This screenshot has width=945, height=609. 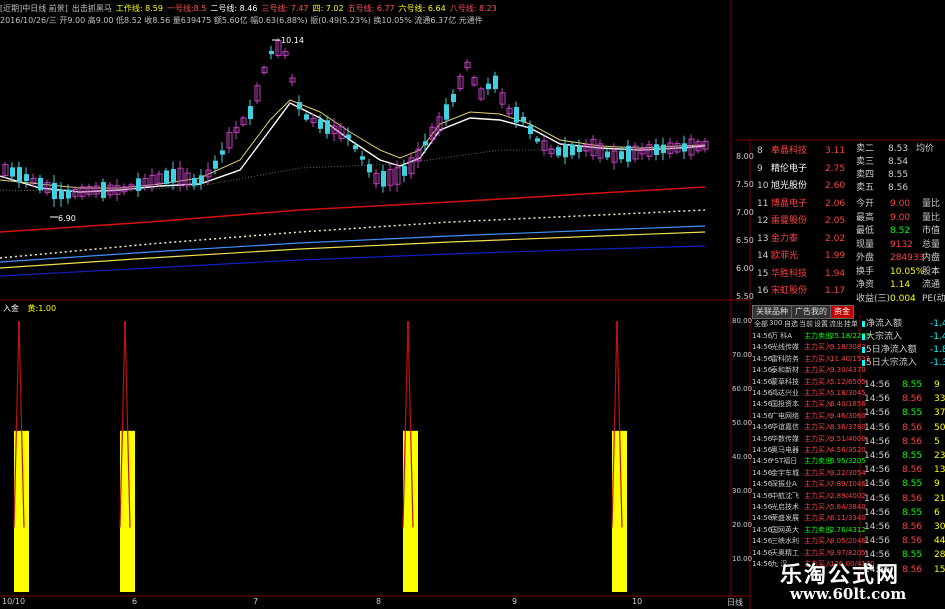 I want to click on stat-value: 284933, so click(x=907, y=258).